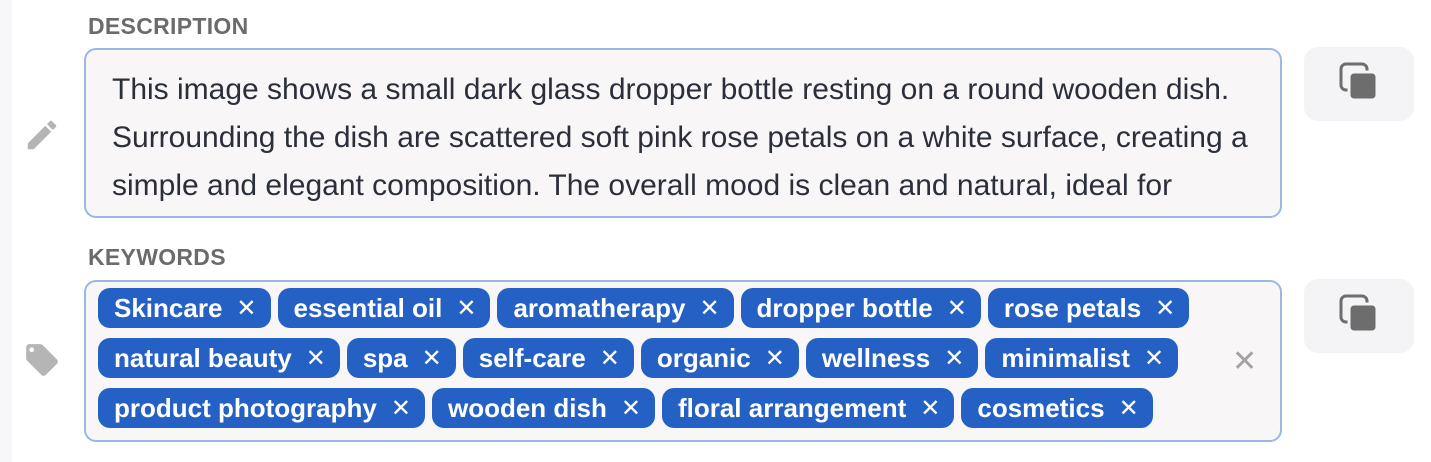 The image size is (1431, 462). Describe the element at coordinates (527, 407) in the screenshot. I see `keyword-chip-label: wooden dish` at that location.